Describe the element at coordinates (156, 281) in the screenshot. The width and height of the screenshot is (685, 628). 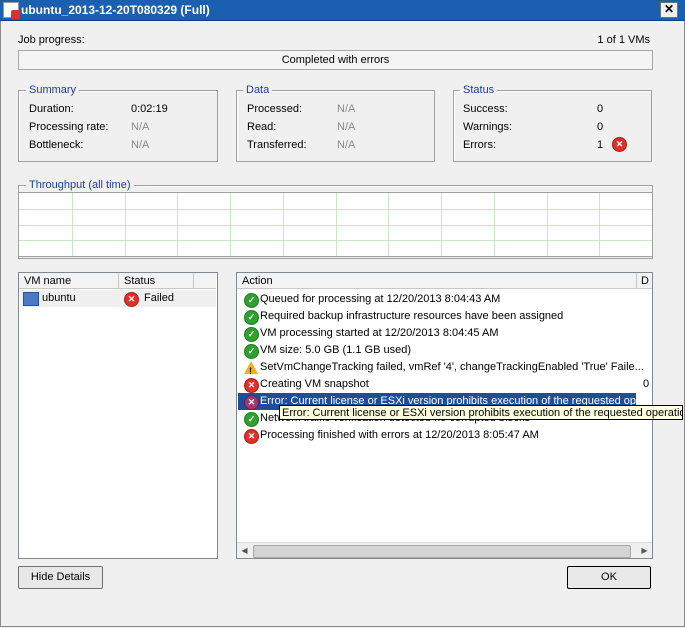
I see `vm-status-column-header: Status` at that location.